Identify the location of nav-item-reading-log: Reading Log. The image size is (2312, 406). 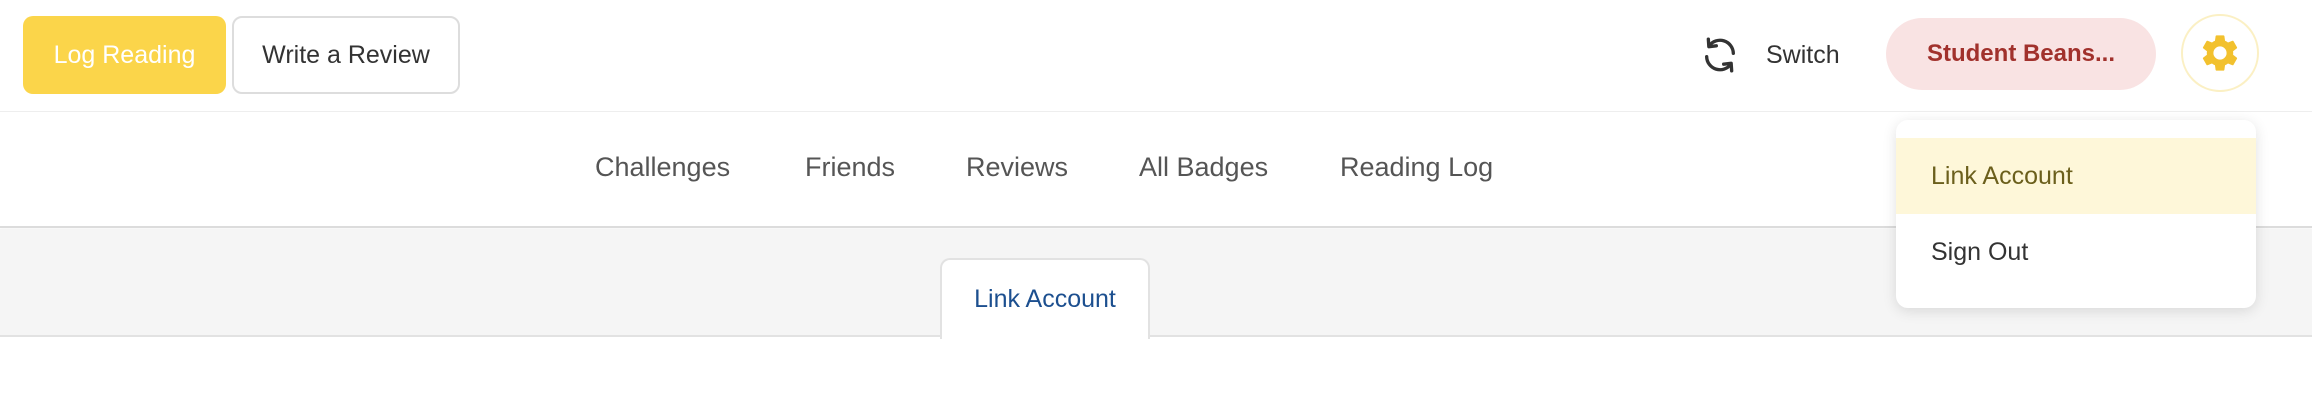
(1416, 167).